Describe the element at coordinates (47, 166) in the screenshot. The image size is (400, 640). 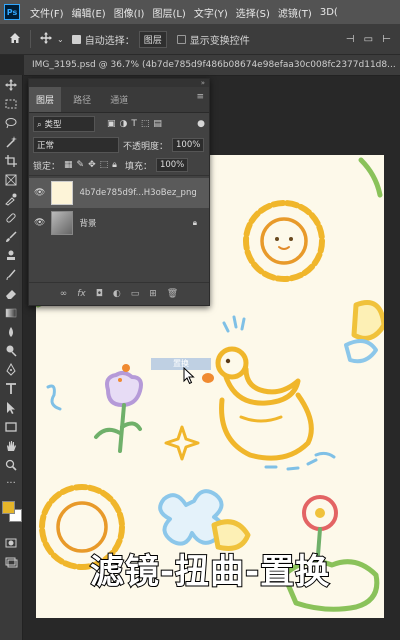
I see `lock-label: 锁定：` at that location.